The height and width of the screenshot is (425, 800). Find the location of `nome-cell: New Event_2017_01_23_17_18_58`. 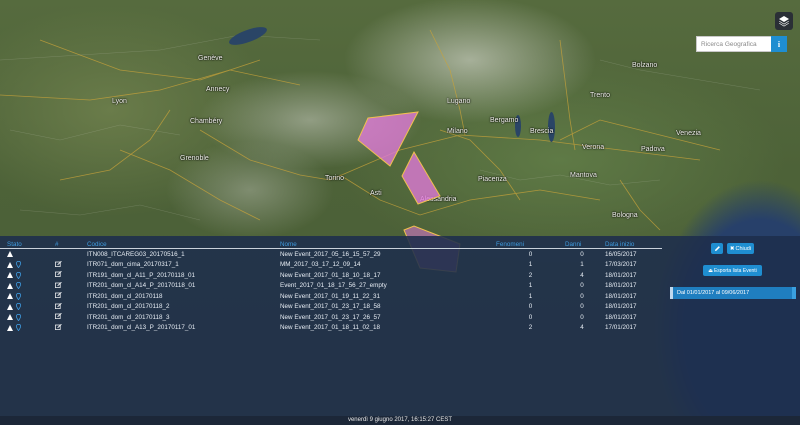

nome-cell: New Event_2017_01_23_17_18_58 is located at coordinates (330, 307).